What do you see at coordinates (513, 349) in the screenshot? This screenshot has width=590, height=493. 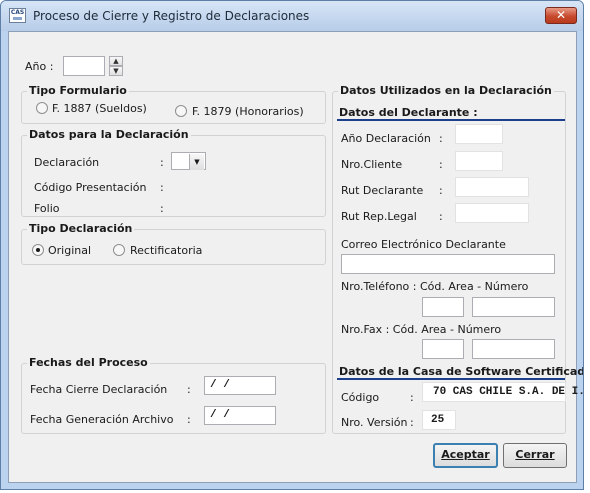 I see `fax-numero-field` at bounding box center [513, 349].